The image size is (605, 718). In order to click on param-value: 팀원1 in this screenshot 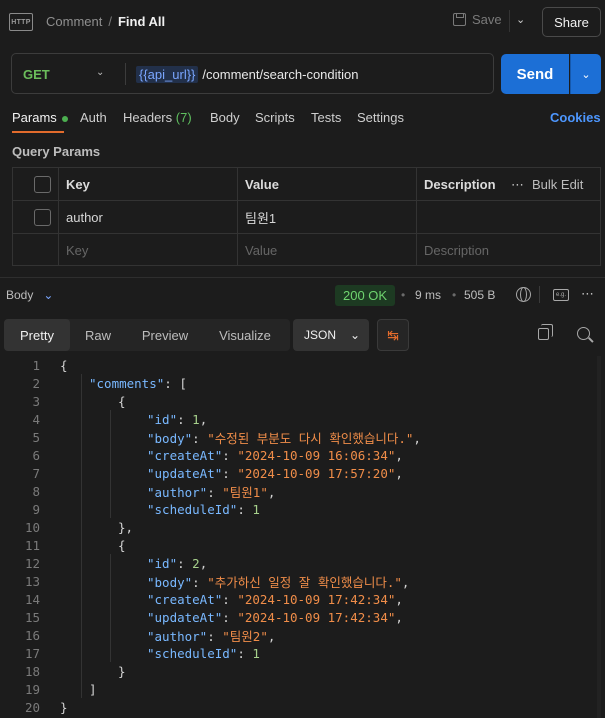, I will do `click(326, 217)`.